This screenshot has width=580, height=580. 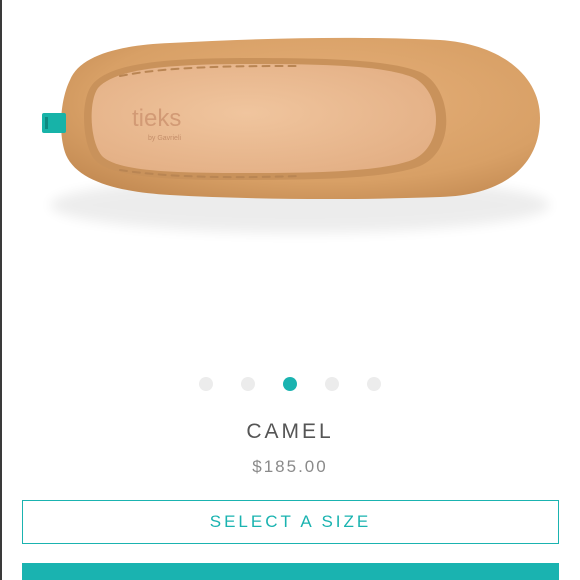 What do you see at coordinates (290, 466) in the screenshot?
I see `product-price: $185.00` at bounding box center [290, 466].